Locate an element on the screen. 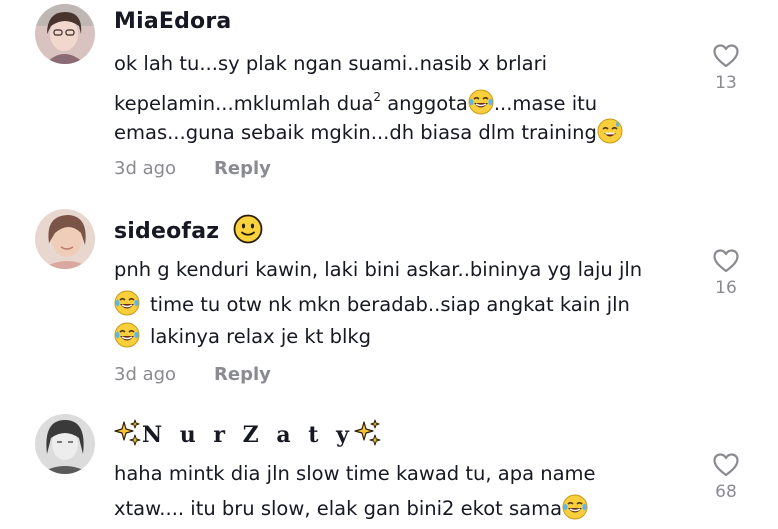 Image resolution: width=778 pixels, height=529 pixels. like-button: 68 is located at coordinates (726, 477).